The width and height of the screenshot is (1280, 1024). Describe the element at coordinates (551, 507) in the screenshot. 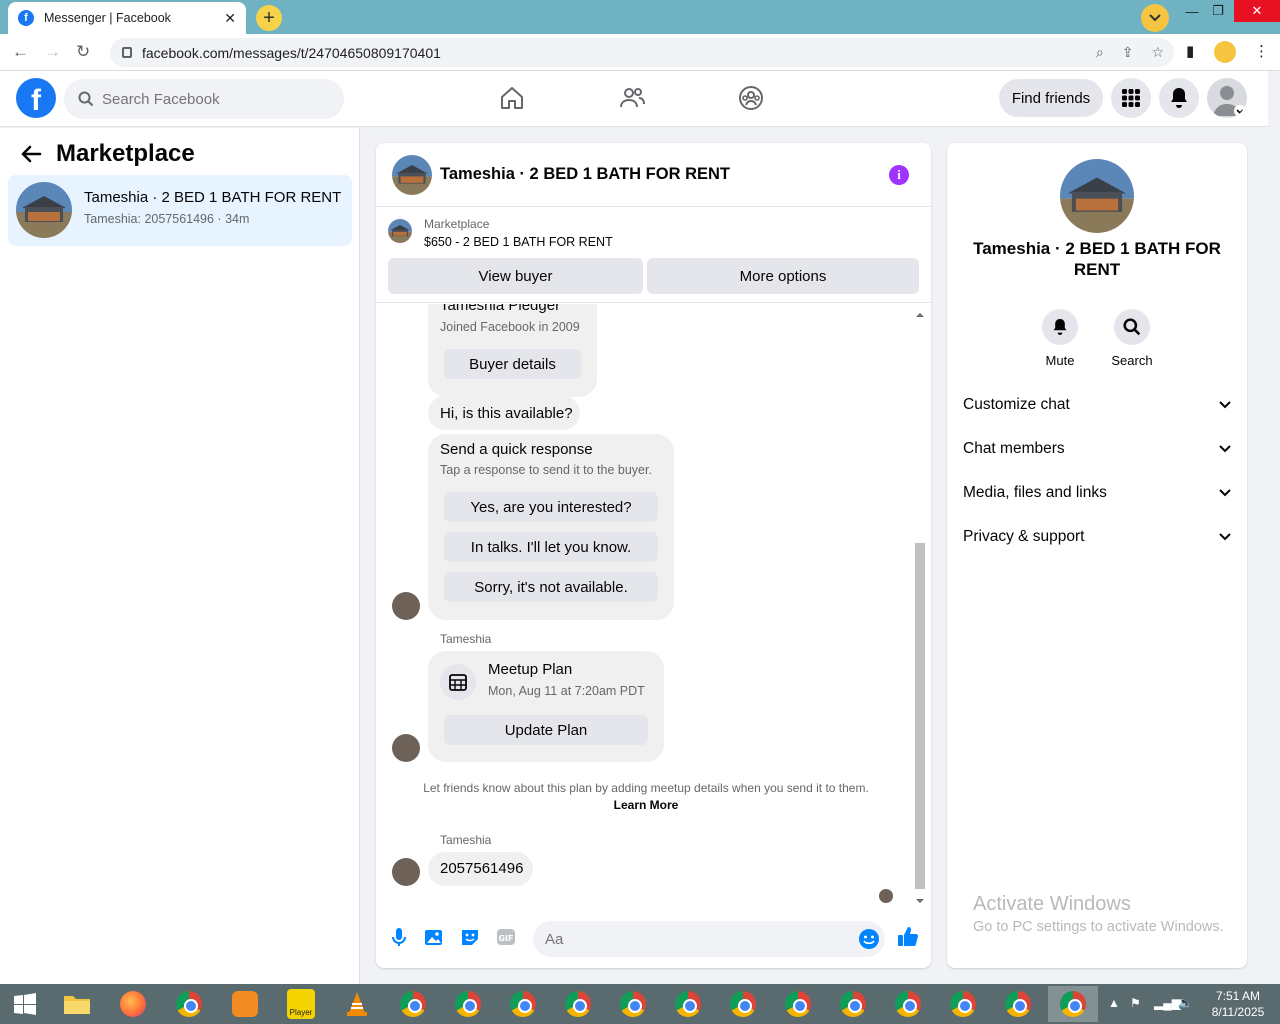

I see `quick-response-yes-button: Yes, are you interested?` at that location.